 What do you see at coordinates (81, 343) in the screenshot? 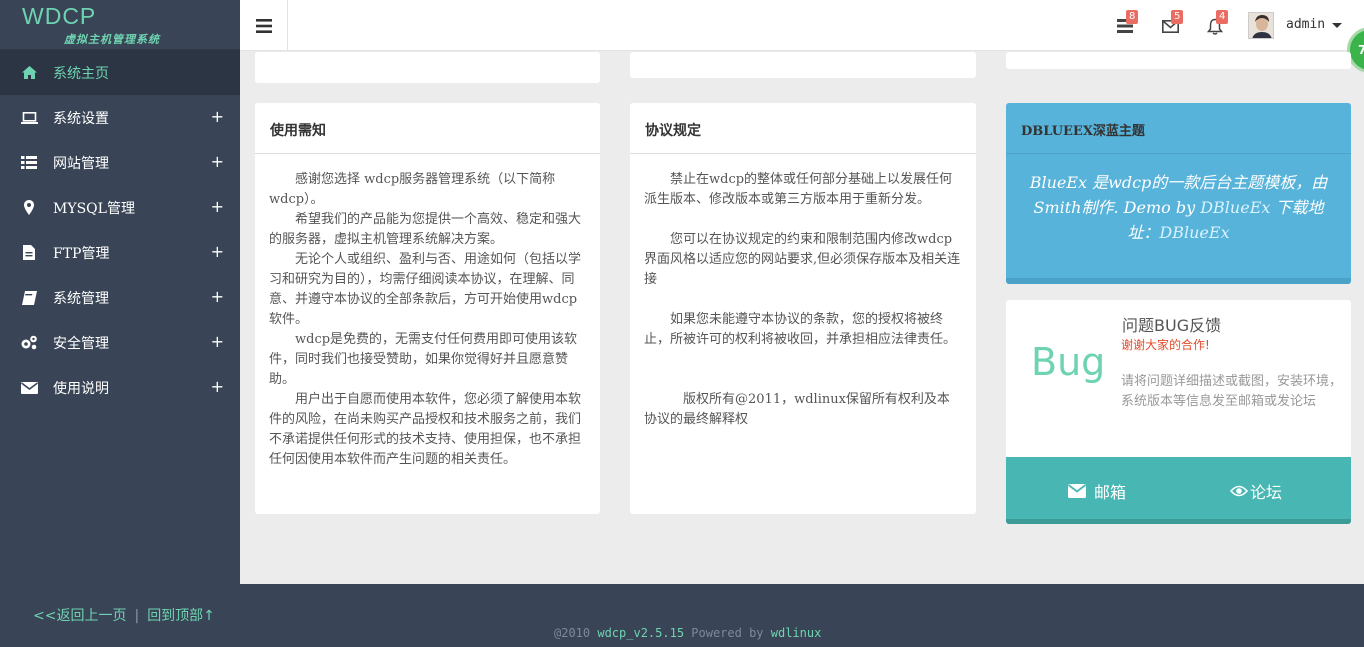
I see `sidebar-item-label: 安全管理` at bounding box center [81, 343].